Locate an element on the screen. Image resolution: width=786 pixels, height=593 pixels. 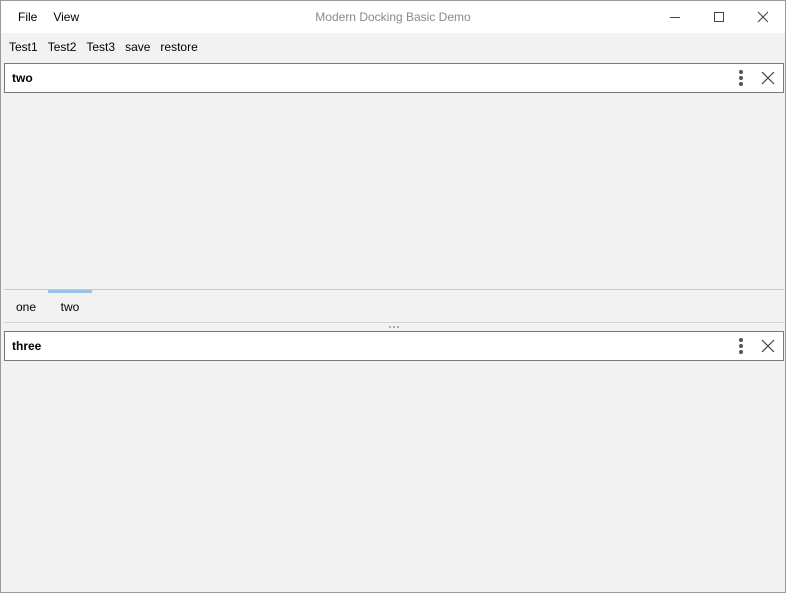
test3-button: Test3 is located at coordinates (100, 47).